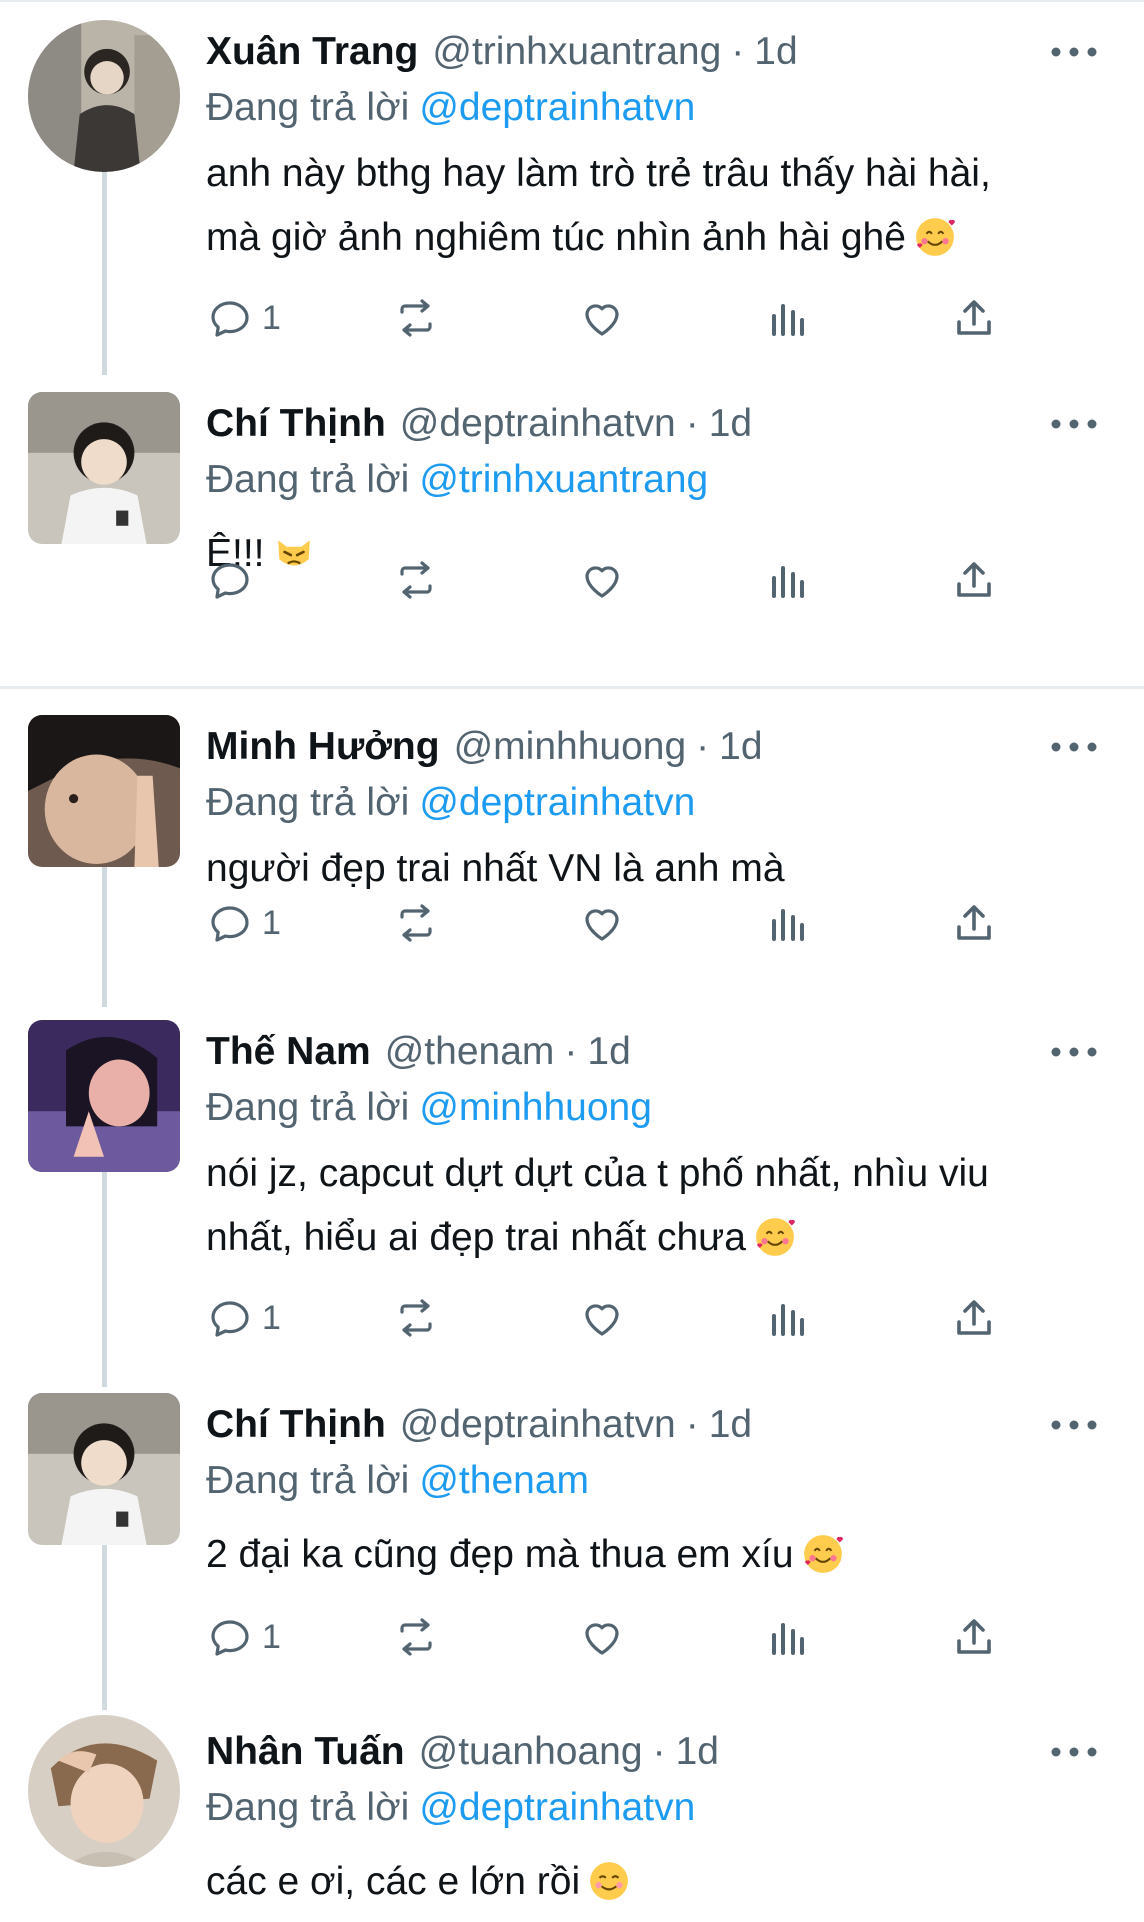  What do you see at coordinates (312, 52) in the screenshot?
I see `display-name: Xuân Trang` at bounding box center [312, 52].